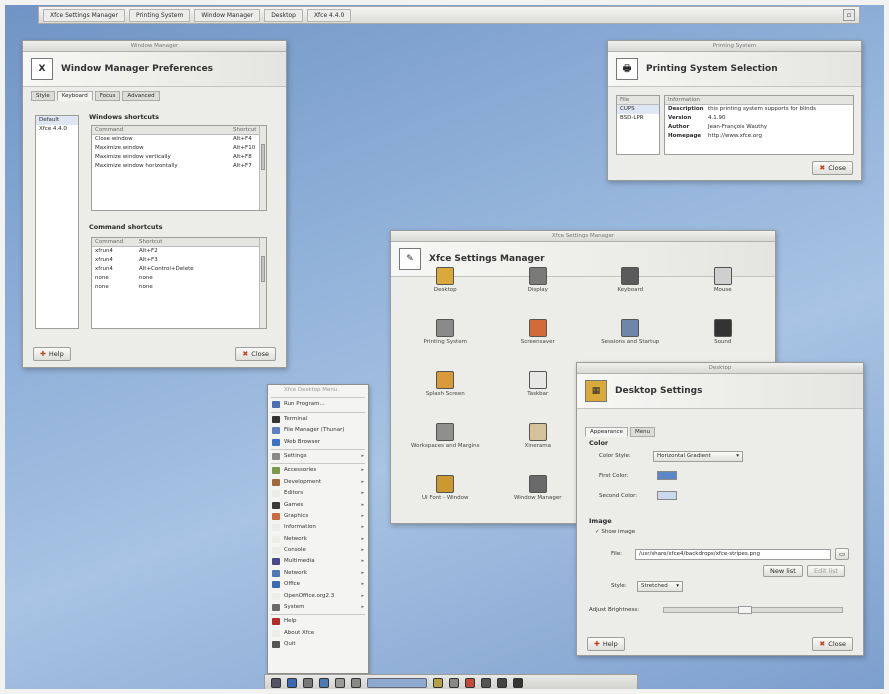  What do you see at coordinates (783, 571) in the screenshot?
I see `new-list-button: New list` at bounding box center [783, 571].